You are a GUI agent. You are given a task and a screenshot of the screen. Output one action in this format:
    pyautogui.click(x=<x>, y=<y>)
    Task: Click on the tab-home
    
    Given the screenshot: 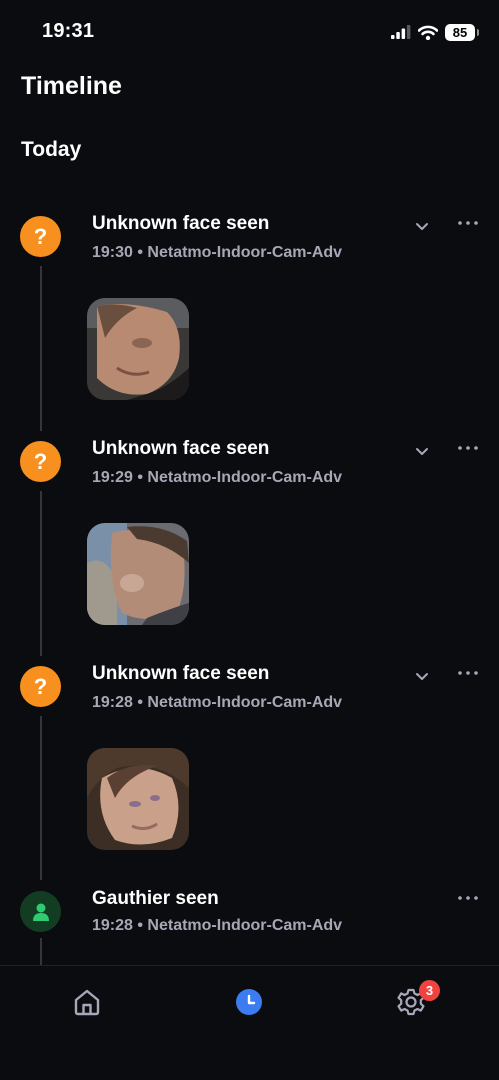 What is the action you would take?
    pyautogui.click(x=87, y=1002)
    